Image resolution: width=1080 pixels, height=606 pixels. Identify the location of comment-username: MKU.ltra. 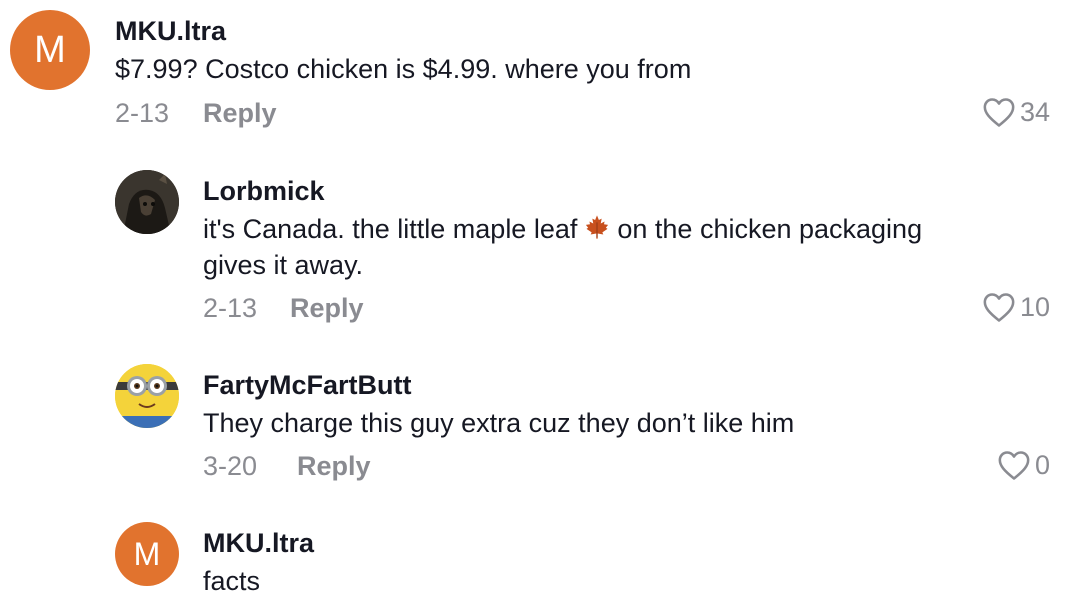
(258, 543).